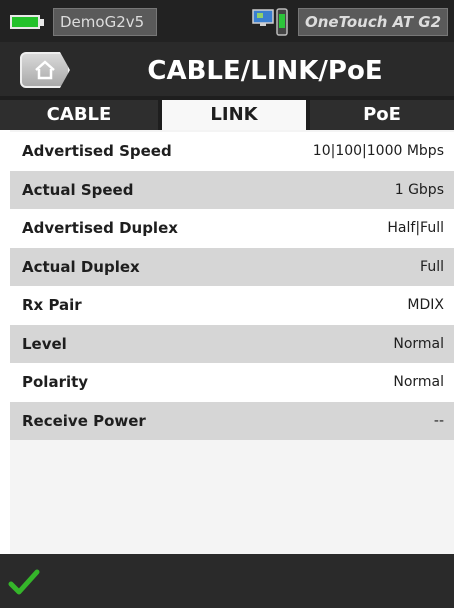  I want to click on row-label: Rx Pair, so click(52, 305).